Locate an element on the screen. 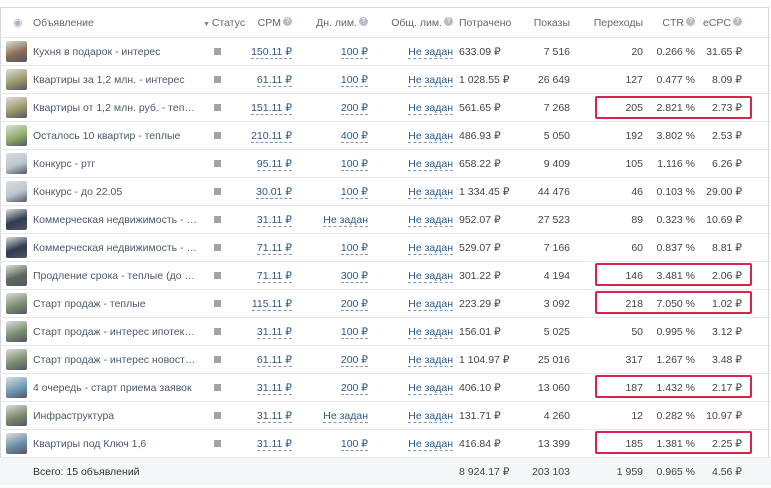 The width and height of the screenshot is (771, 488). cpm-link: 71.11 ₽ is located at coordinates (274, 248).